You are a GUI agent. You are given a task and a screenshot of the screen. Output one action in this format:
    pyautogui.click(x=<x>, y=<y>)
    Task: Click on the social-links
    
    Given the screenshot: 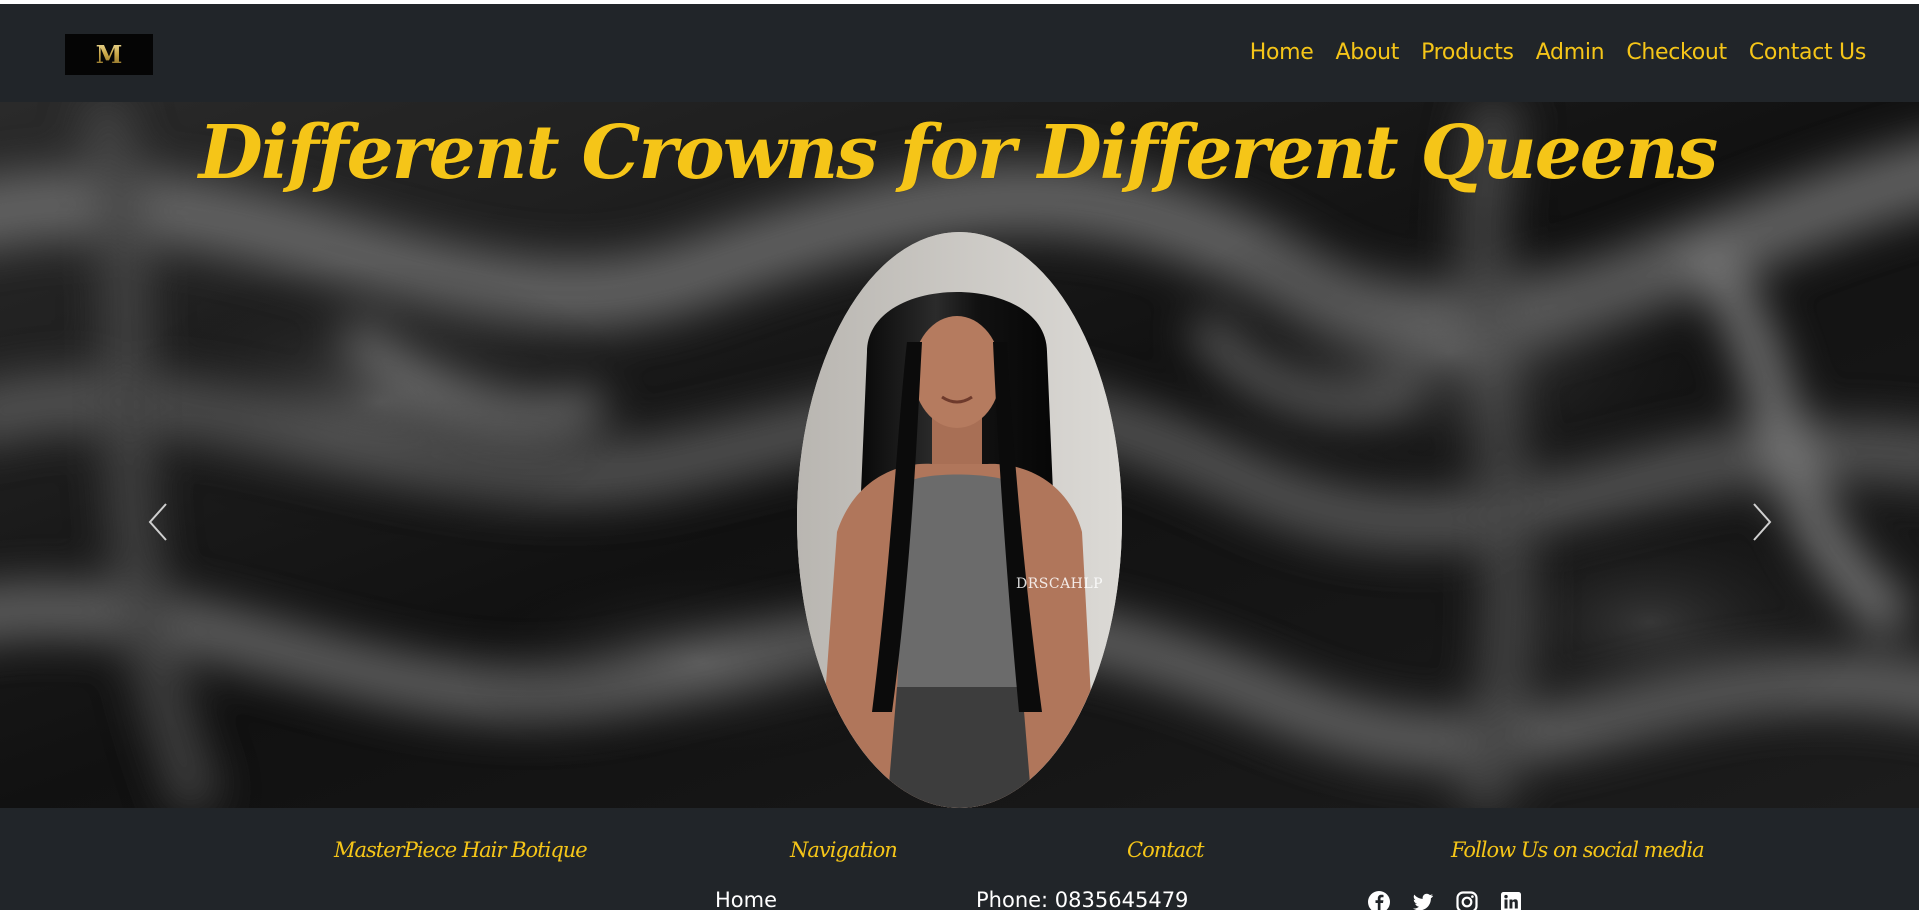 What is the action you would take?
    pyautogui.click(x=1445, y=900)
    